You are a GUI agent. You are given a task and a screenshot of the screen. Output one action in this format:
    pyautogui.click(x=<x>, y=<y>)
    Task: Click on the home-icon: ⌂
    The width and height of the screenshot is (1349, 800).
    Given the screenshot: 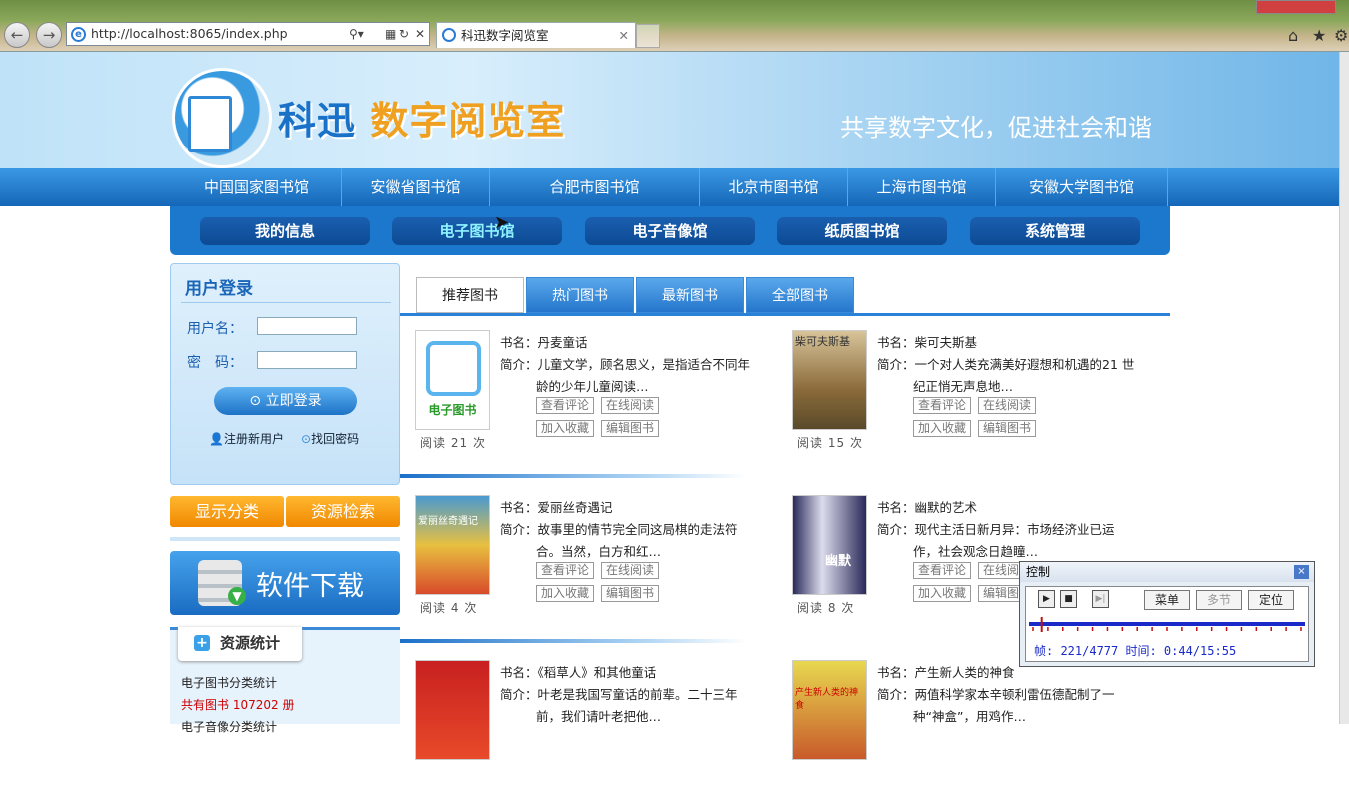 What is the action you would take?
    pyautogui.click(x=1293, y=35)
    